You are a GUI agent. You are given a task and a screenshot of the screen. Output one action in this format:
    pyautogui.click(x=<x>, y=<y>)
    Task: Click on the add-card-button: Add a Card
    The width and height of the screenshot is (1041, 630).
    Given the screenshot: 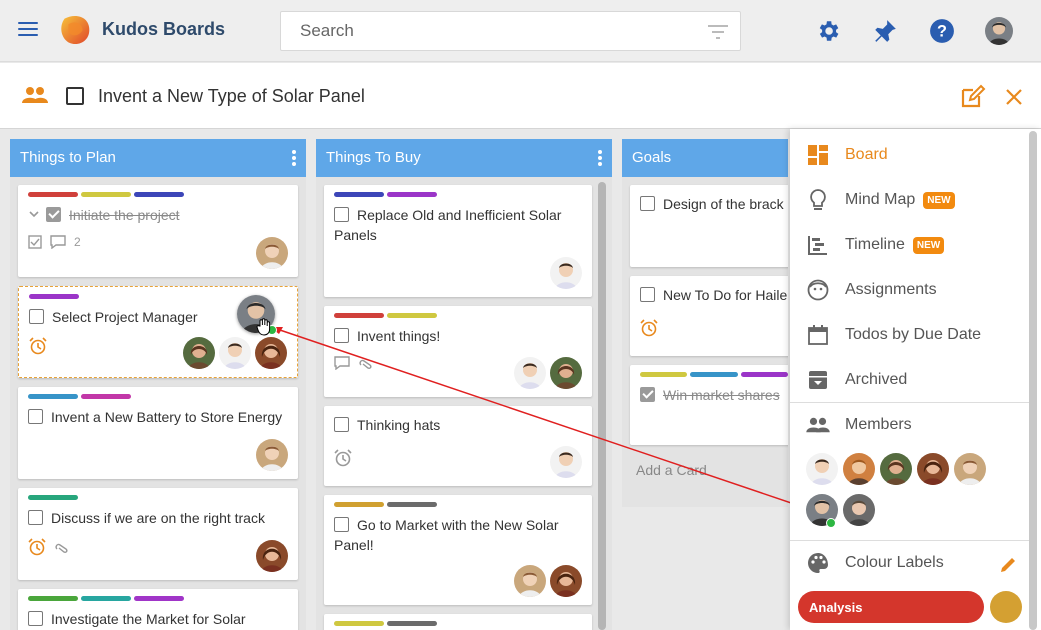 What is the action you would take?
    pyautogui.click(x=707, y=470)
    